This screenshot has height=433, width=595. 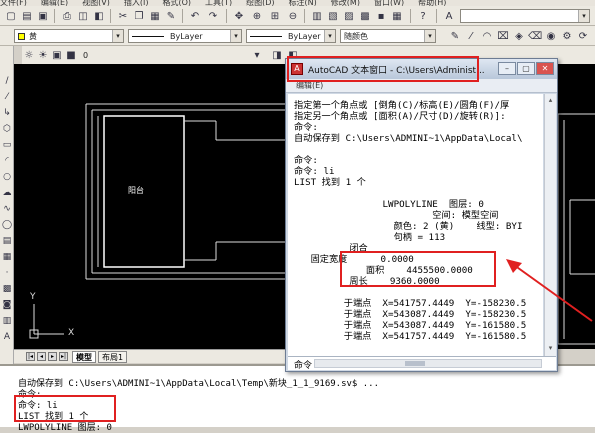 What do you see at coordinates (400, 116) in the screenshot?
I see `text-line: 指定另一个角点或 [面积(A)/尺寸(D)/旋转(R)]:` at bounding box center [400, 116].